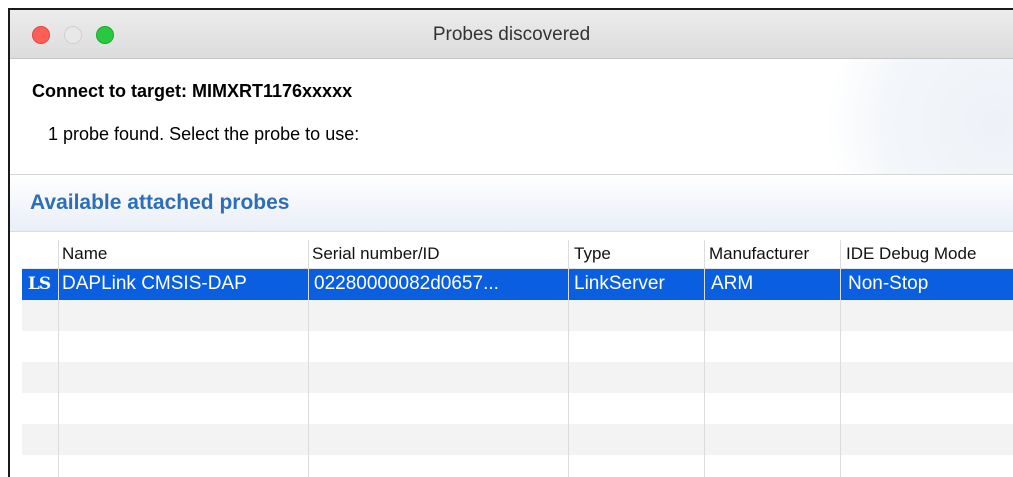  What do you see at coordinates (160, 202) in the screenshot?
I see `section-title: Available attached probes` at bounding box center [160, 202].